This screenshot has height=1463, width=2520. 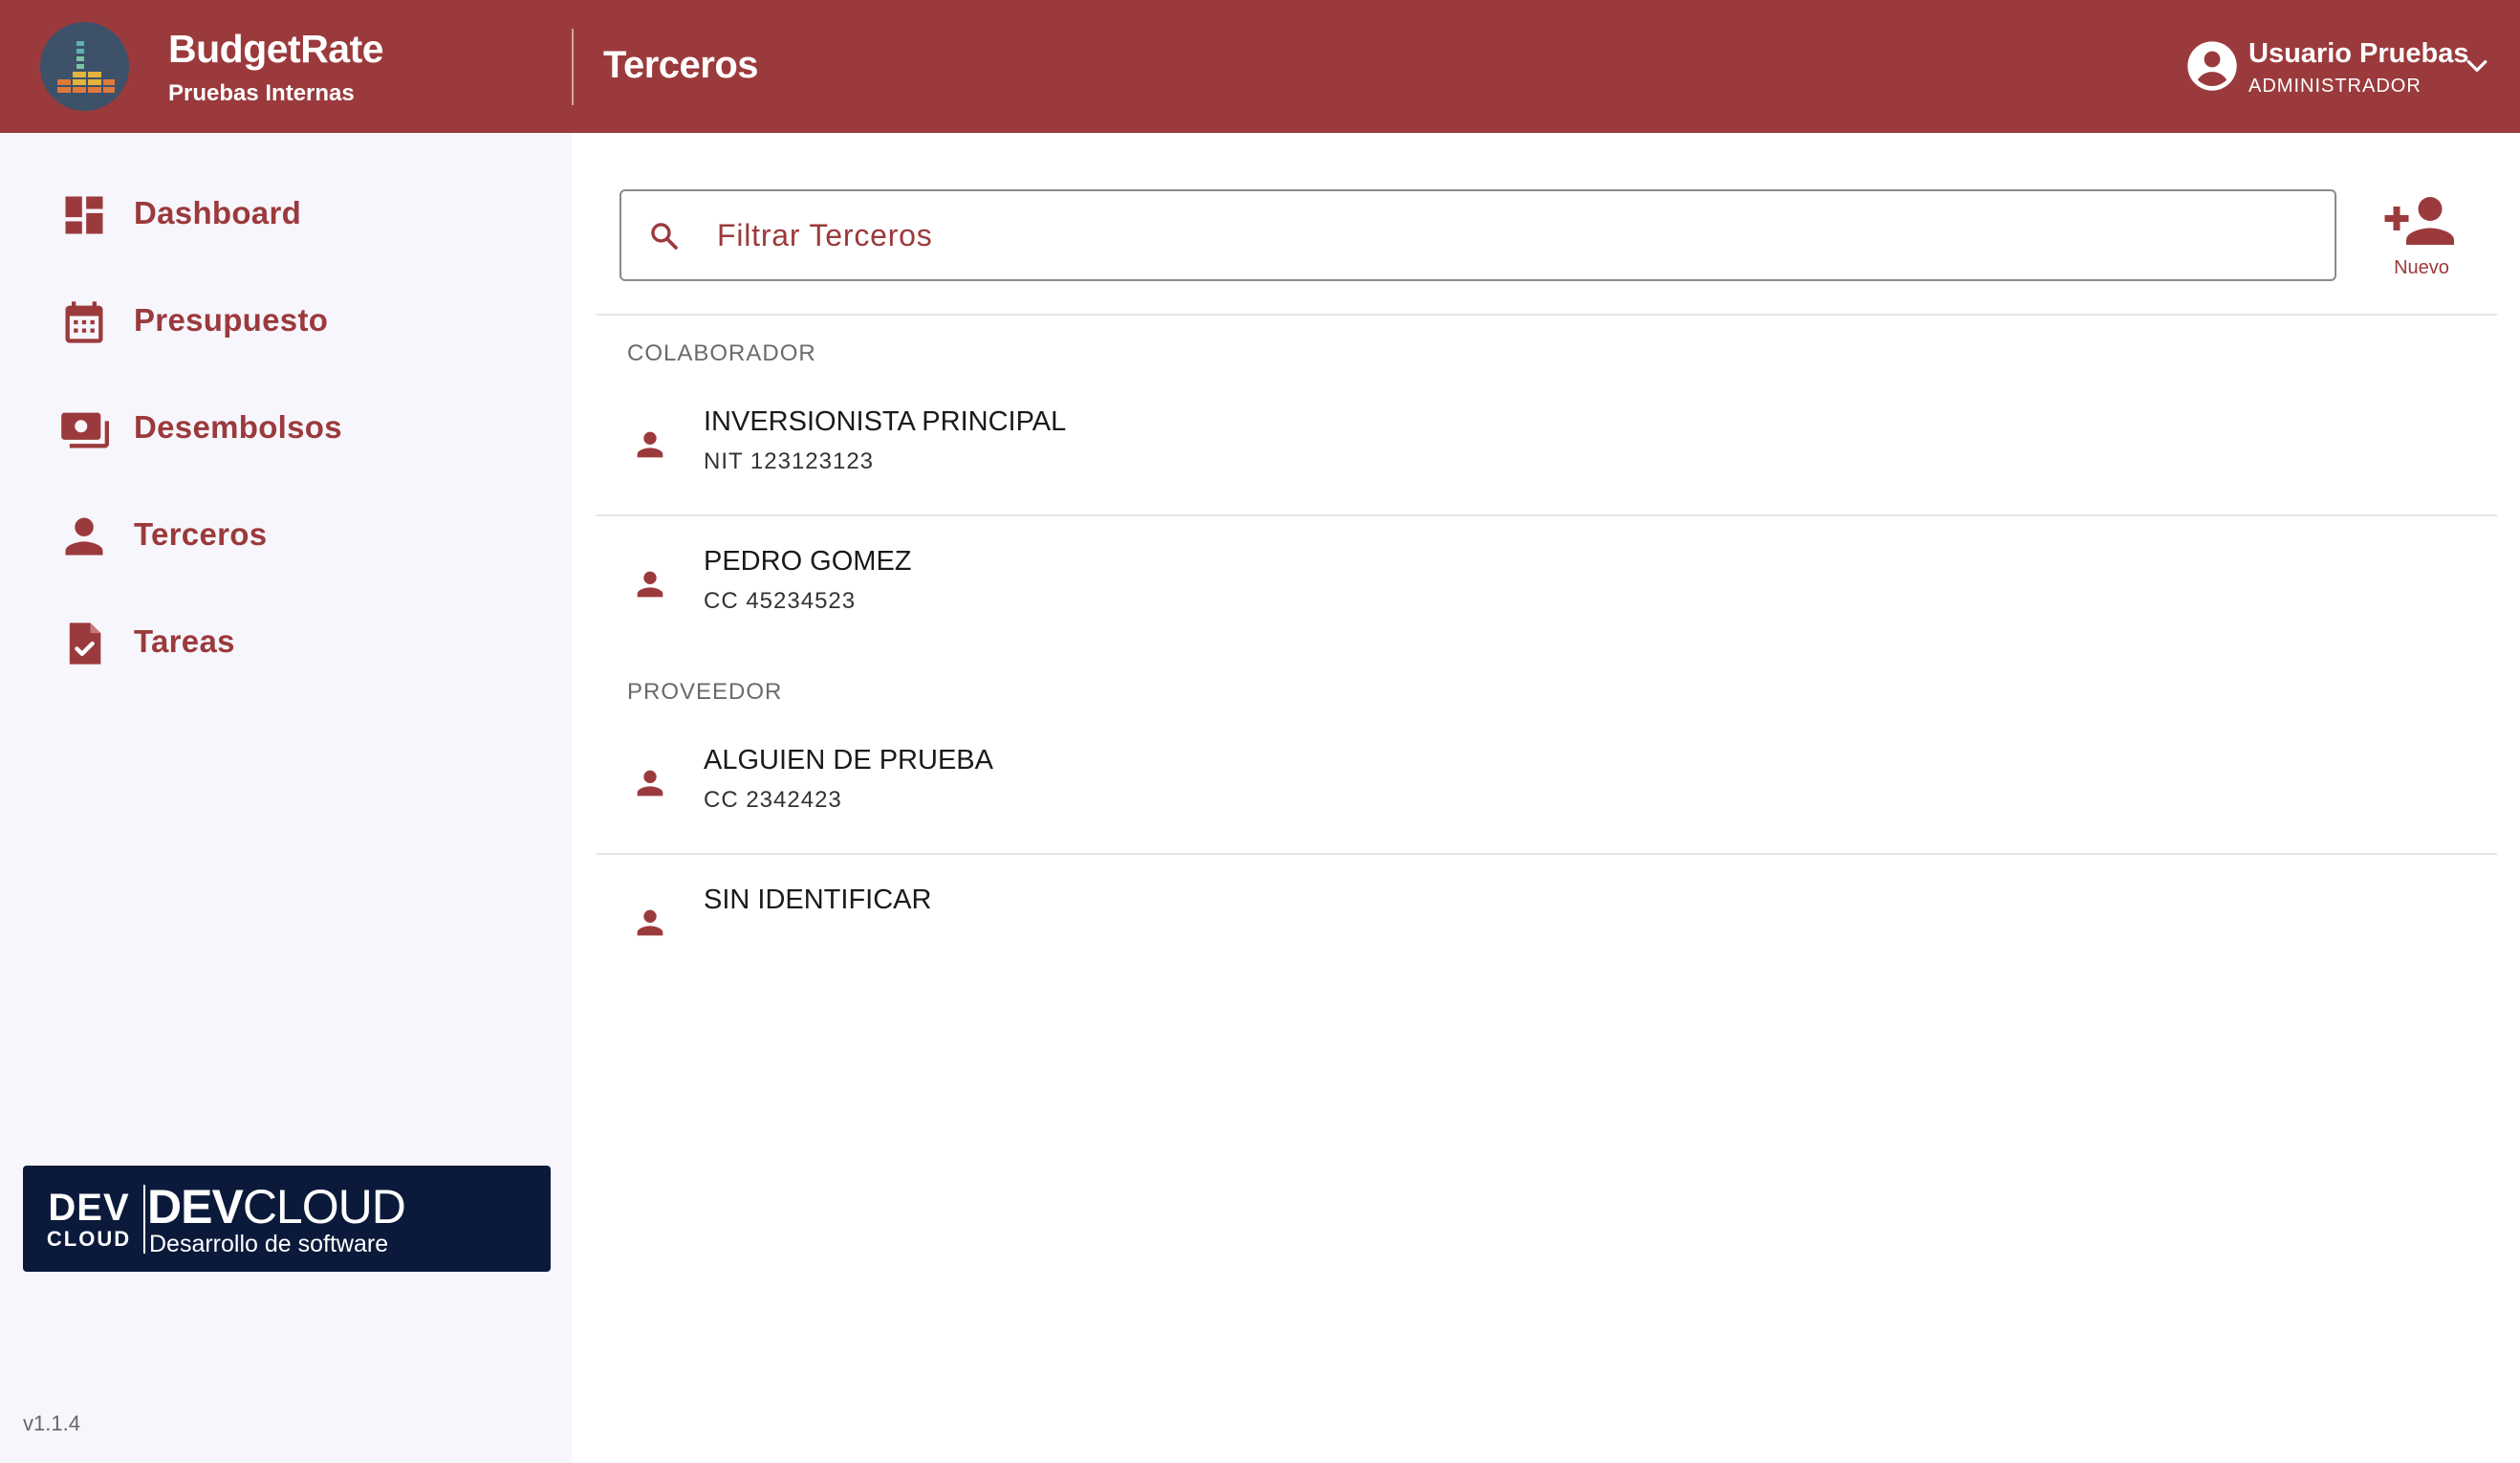 I want to click on chevron-down-icon, so click(x=2477, y=66).